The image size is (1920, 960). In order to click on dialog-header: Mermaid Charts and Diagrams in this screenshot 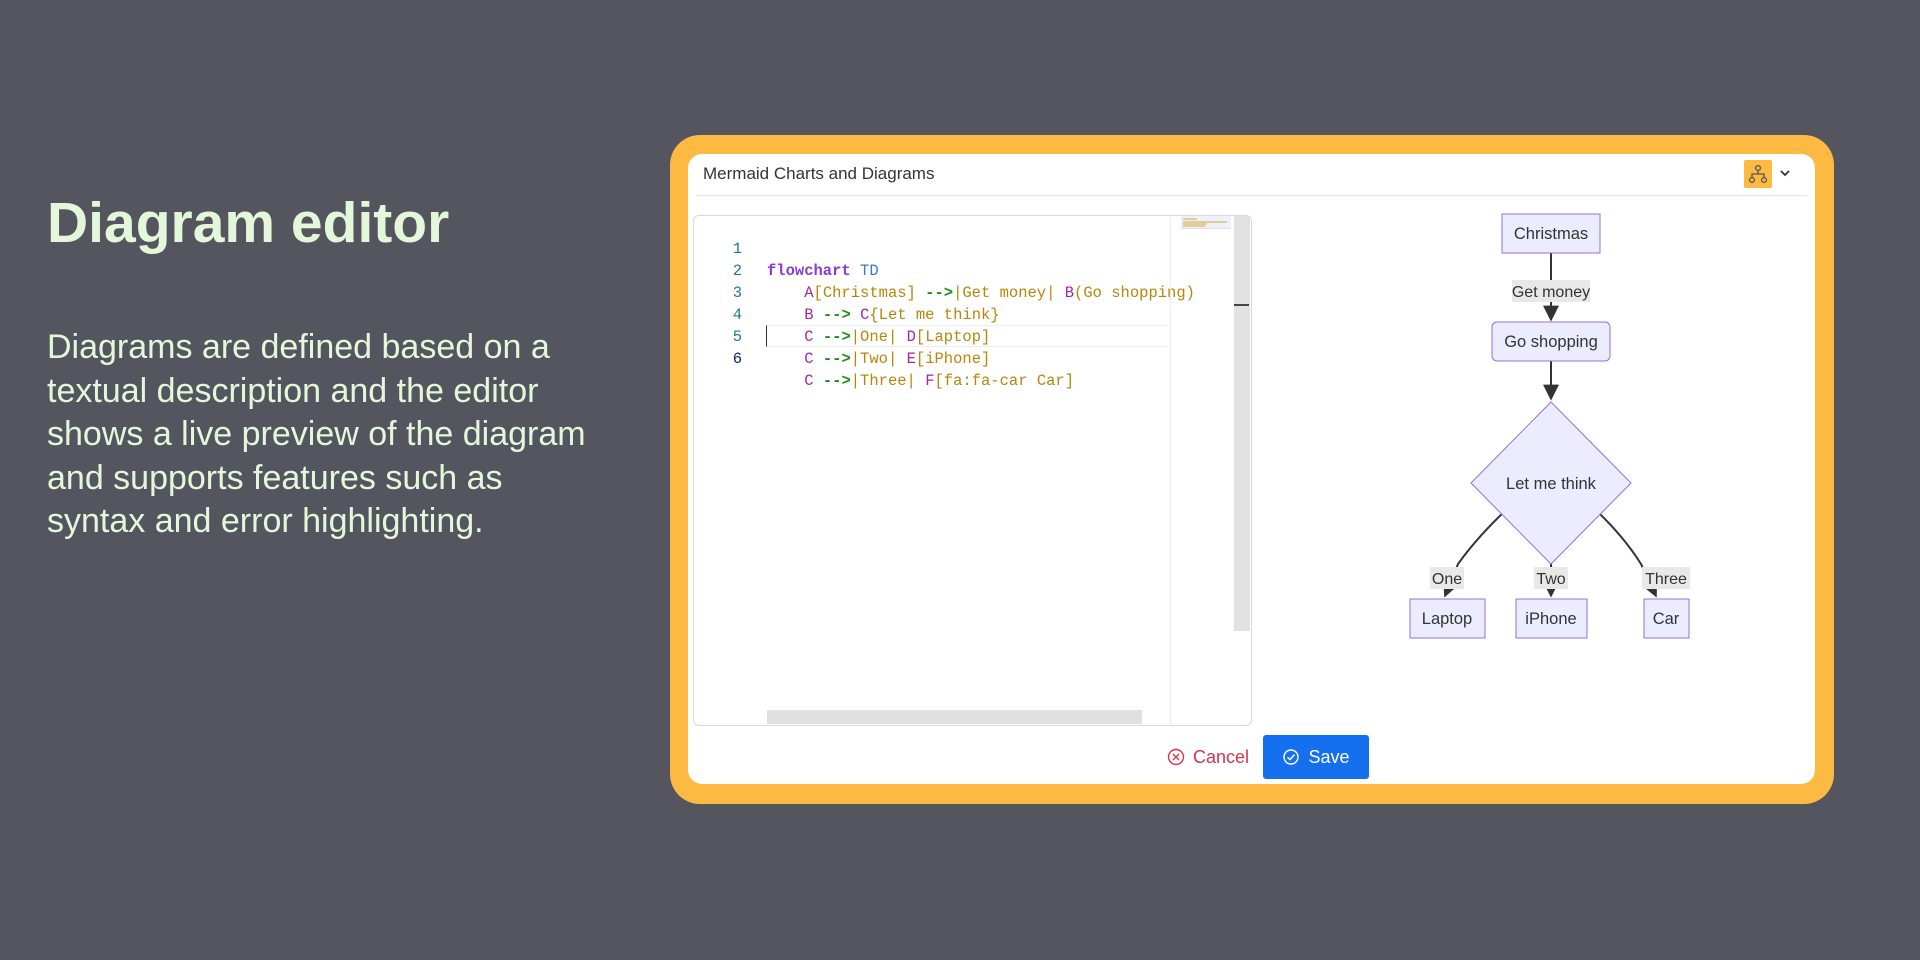, I will do `click(1251, 174)`.